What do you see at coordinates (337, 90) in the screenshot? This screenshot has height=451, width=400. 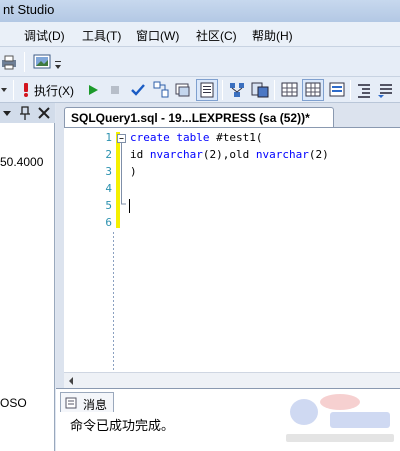 I see `comment-icon` at bounding box center [337, 90].